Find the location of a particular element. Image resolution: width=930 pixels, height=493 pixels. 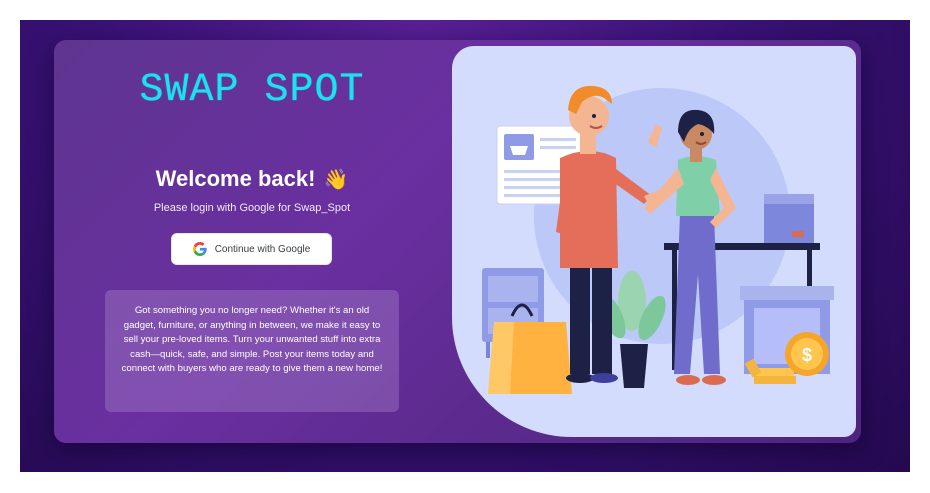

google-g-icon is located at coordinates (199, 249).